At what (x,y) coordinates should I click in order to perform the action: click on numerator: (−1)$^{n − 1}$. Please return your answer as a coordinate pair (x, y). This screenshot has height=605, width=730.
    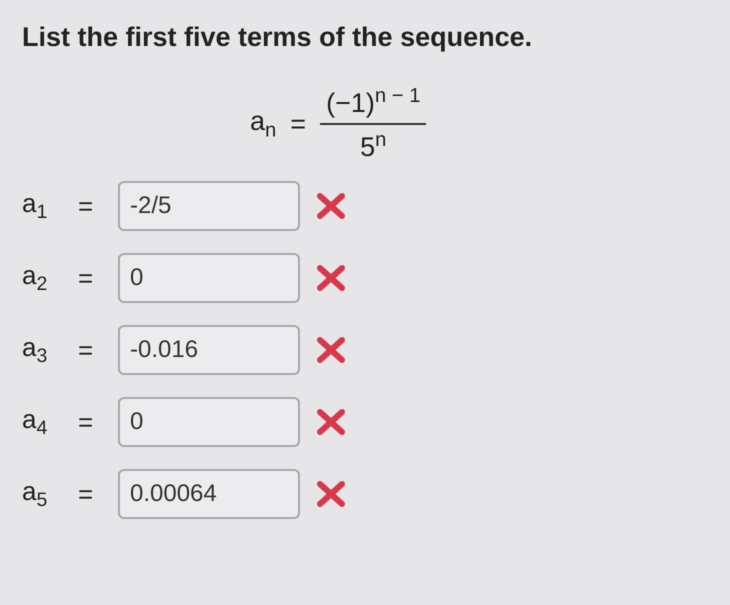
    Looking at the image, I should click on (373, 102).